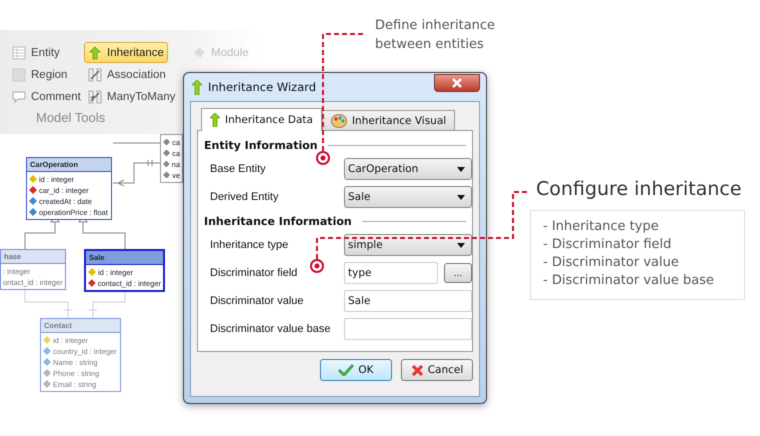 The image size is (760, 436). What do you see at coordinates (19, 97) in the screenshot?
I see `comment-tool-icon` at bounding box center [19, 97].